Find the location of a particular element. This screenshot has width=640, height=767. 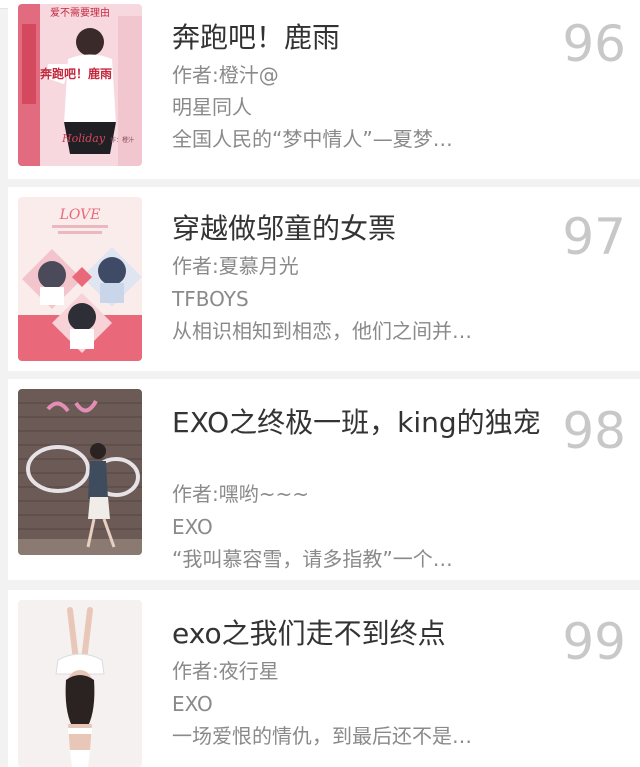

cover-title-text: 奔跑吧！鹿雨 is located at coordinates (75, 73).